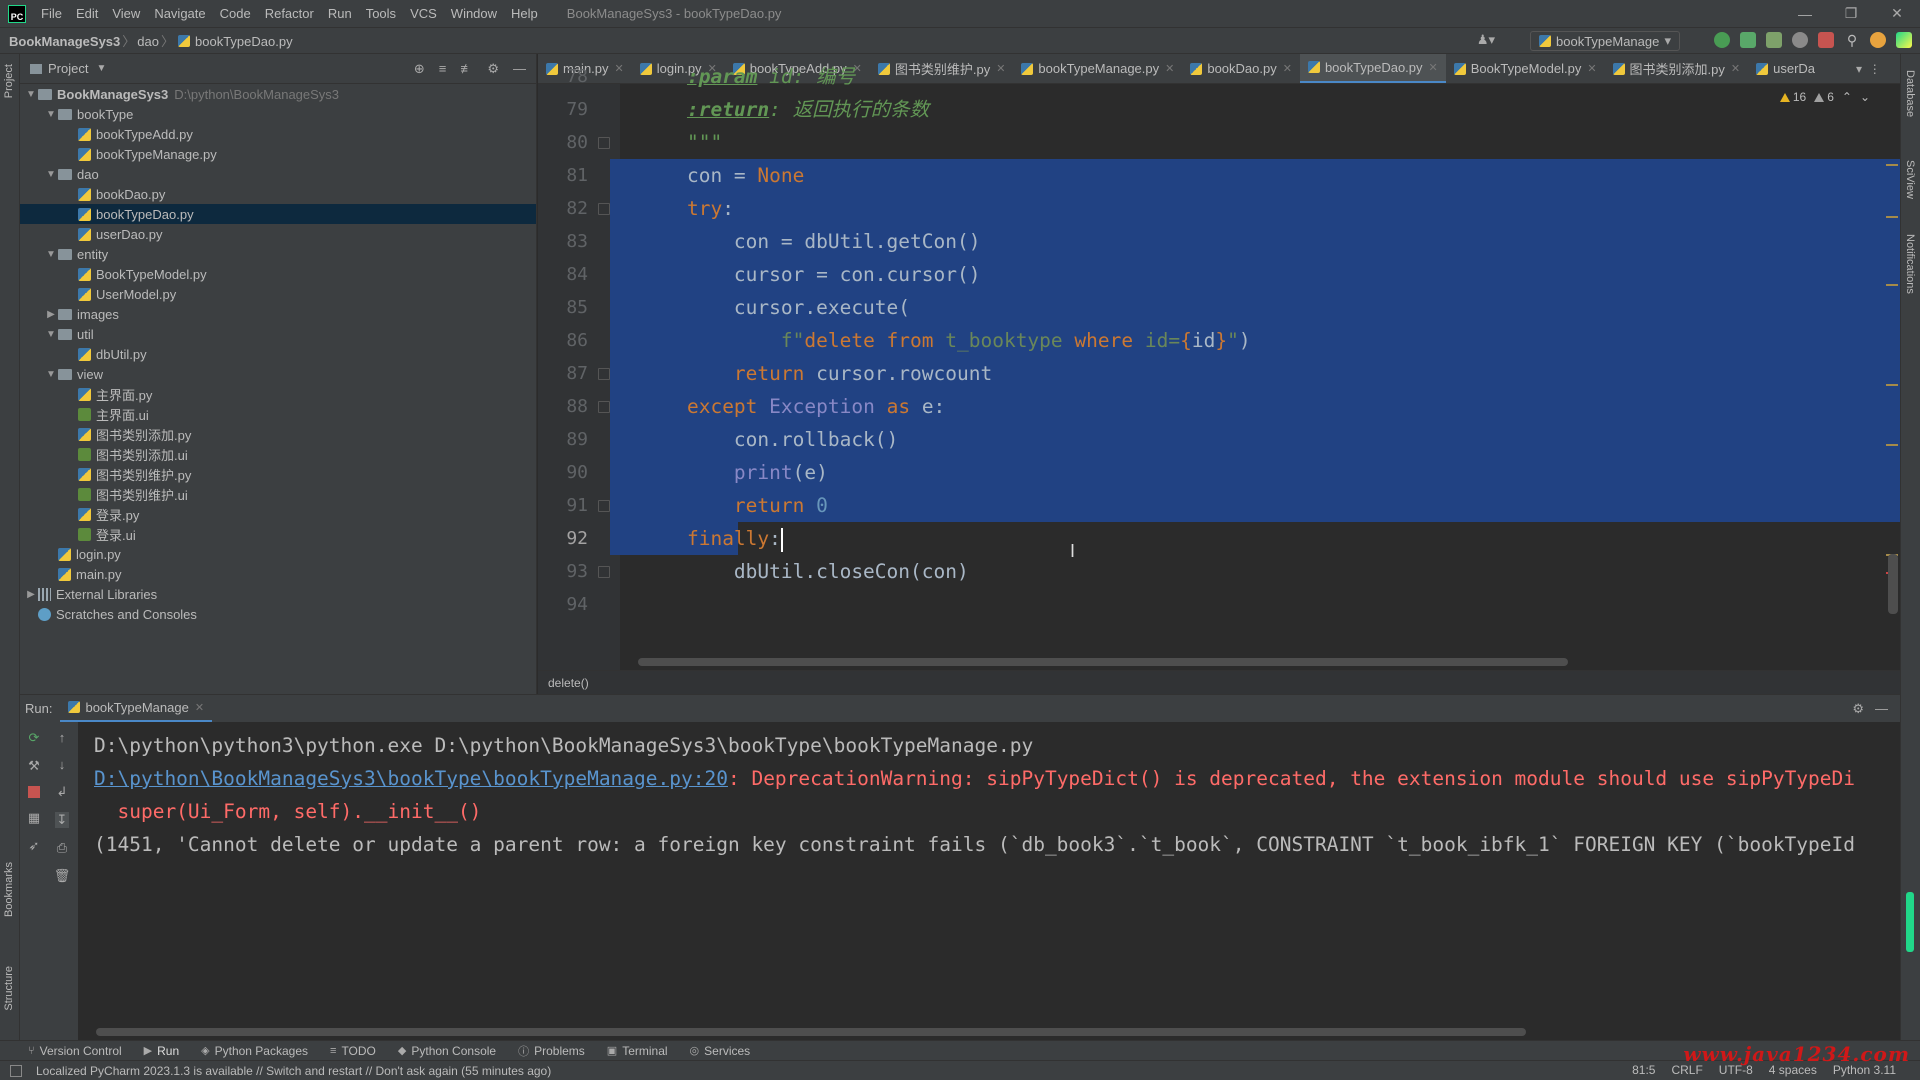 Image resolution: width=1920 pixels, height=1080 pixels. Describe the element at coordinates (1260, 76) in the screenshot. I see `code-line: :param id: 编号` at that location.